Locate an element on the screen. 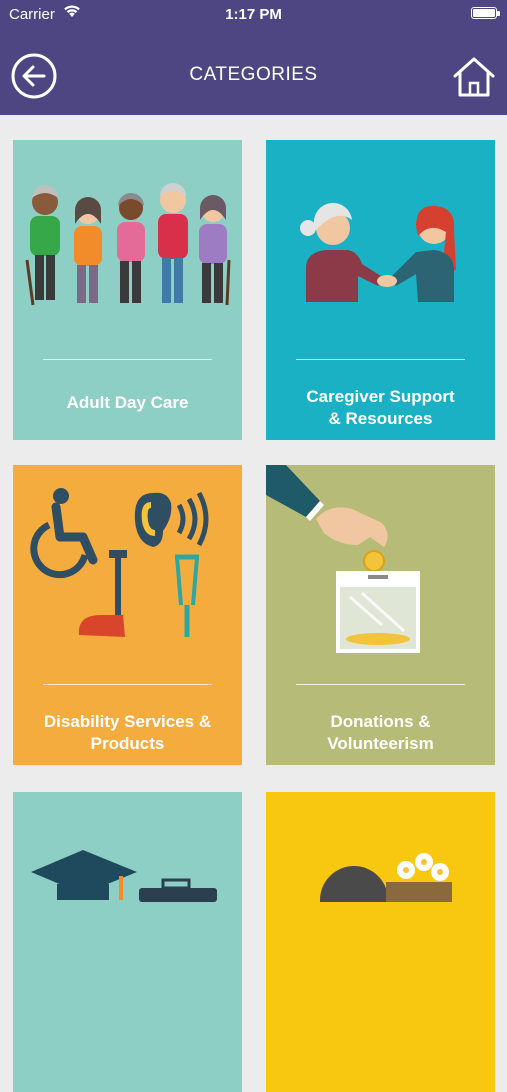  home-button is located at coordinates (474, 77).